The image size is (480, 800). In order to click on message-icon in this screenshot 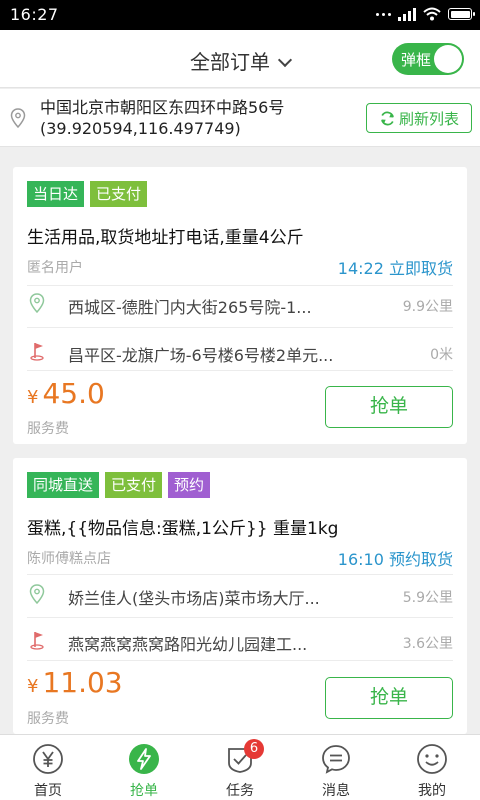, I will do `click(336, 759)`.